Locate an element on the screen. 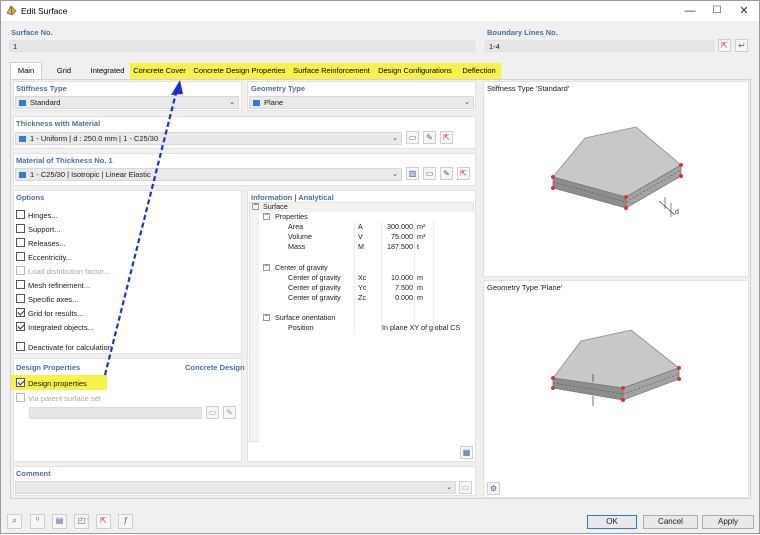 The height and width of the screenshot is (535, 760). boundary-lines-field: 1-4 is located at coordinates (599, 46).